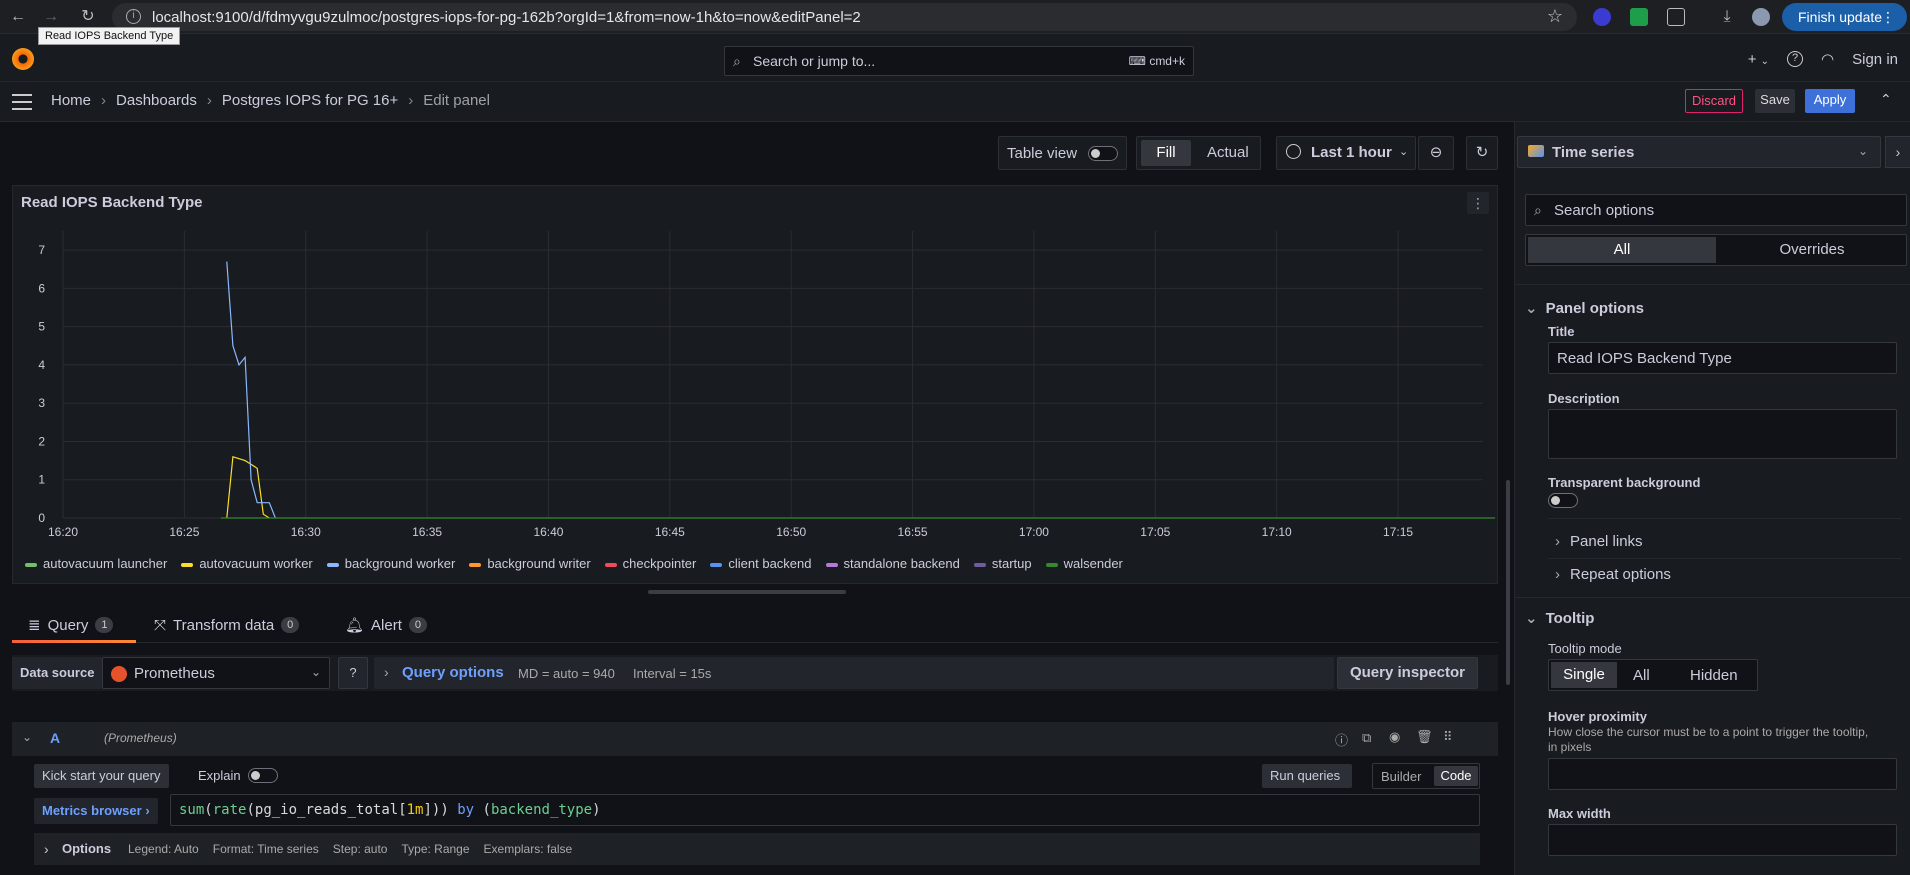 The height and width of the screenshot is (875, 1910). What do you see at coordinates (1448, 737) in the screenshot?
I see `drag-handle-icon: ⠿` at bounding box center [1448, 737].